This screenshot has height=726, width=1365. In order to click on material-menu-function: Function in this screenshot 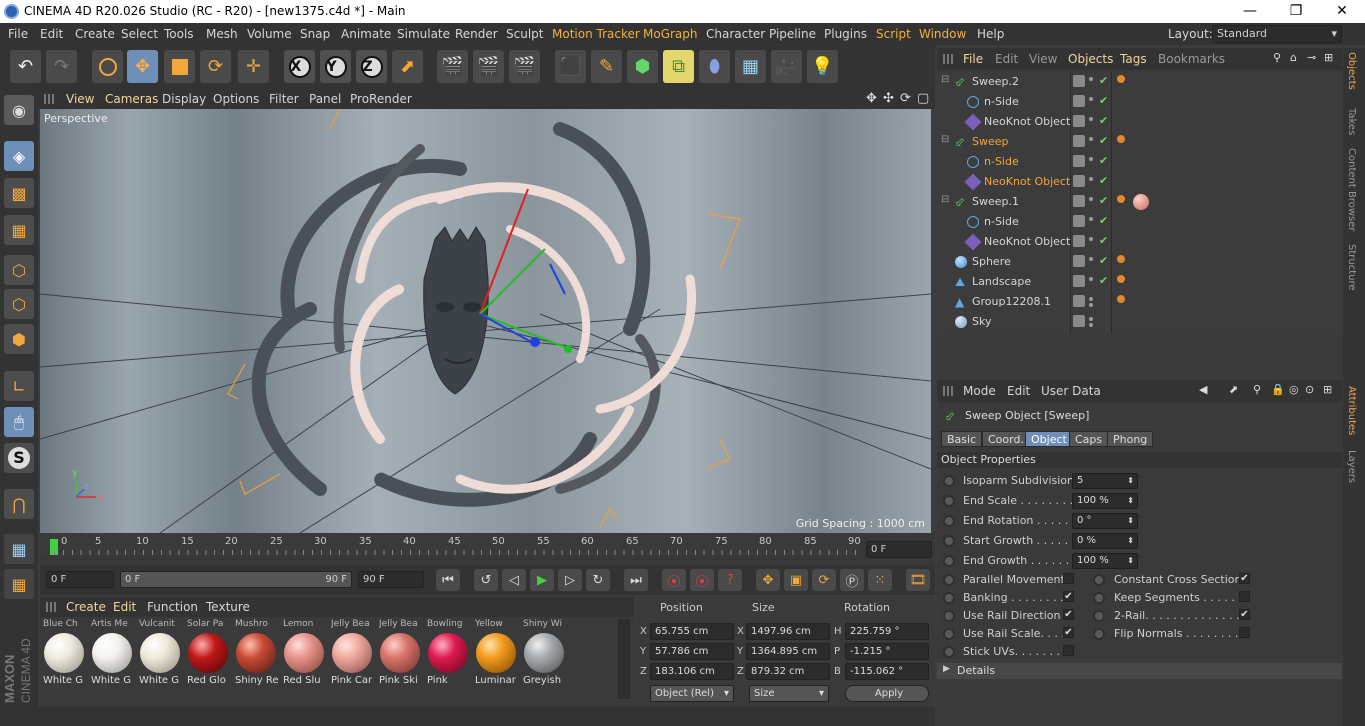, I will do `click(172, 607)`.